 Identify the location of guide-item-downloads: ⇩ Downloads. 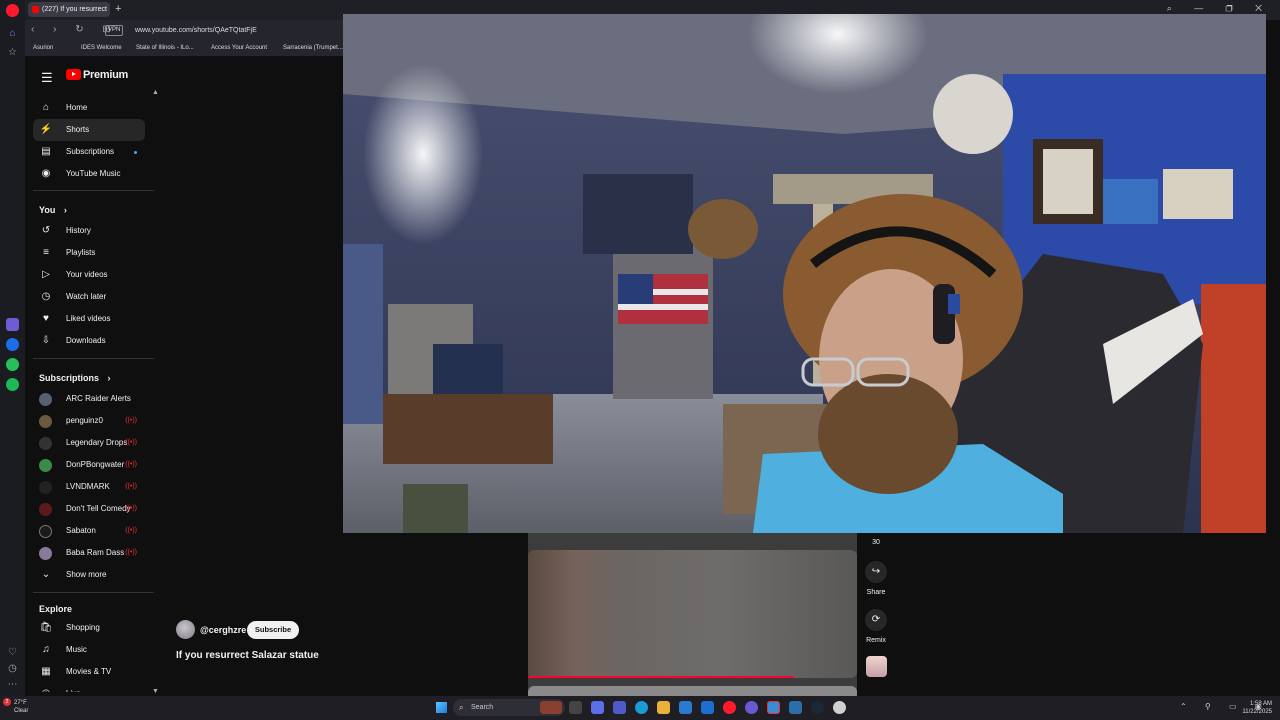
(89, 341).